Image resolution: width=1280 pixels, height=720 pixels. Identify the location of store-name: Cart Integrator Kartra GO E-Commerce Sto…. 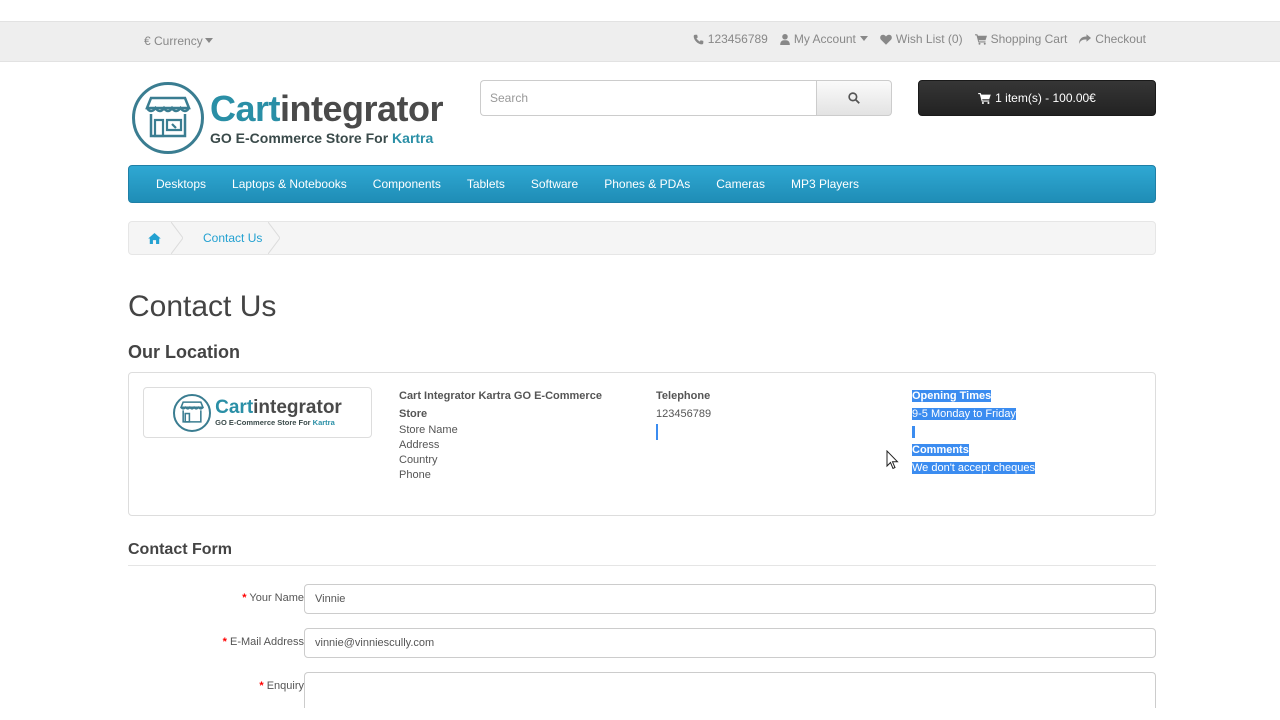
(500, 405).